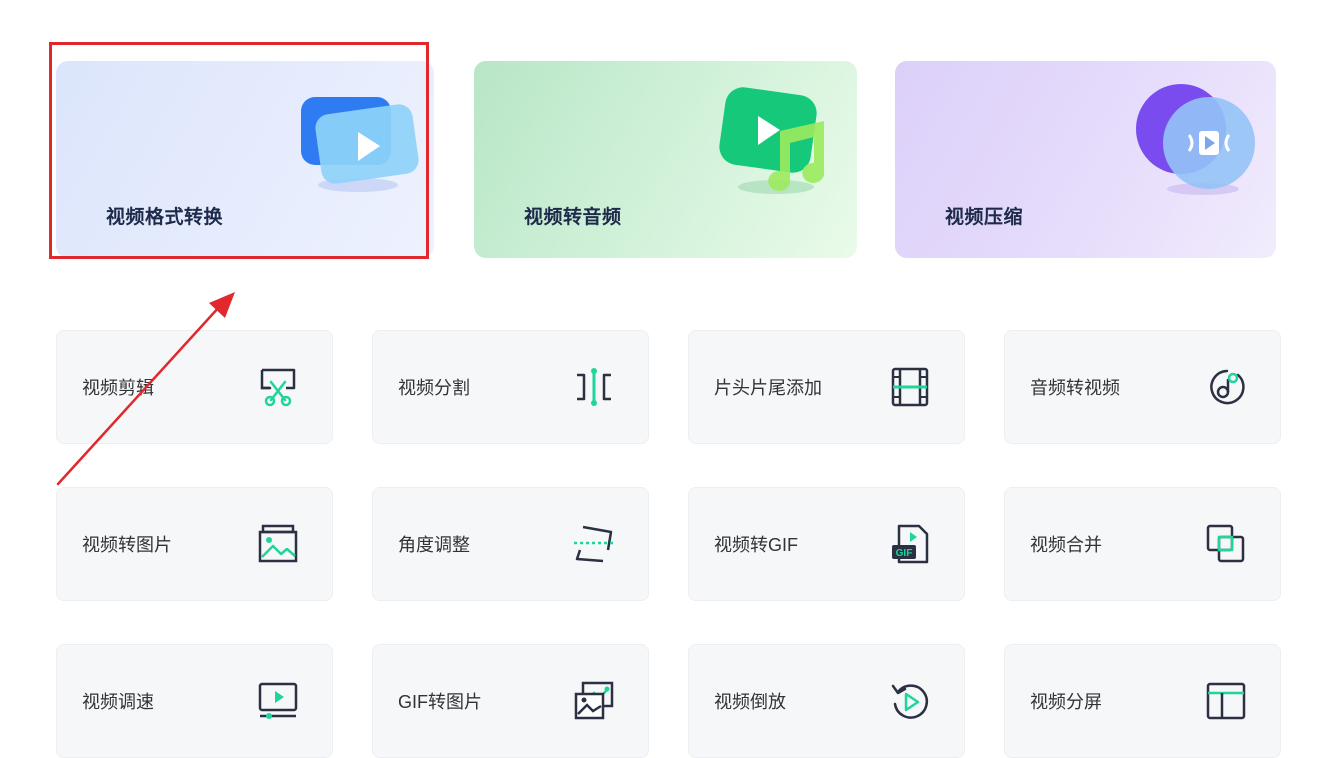  What do you see at coordinates (665, 159) in the screenshot?
I see `feature-card-video-to-audio: 视频转音频` at bounding box center [665, 159].